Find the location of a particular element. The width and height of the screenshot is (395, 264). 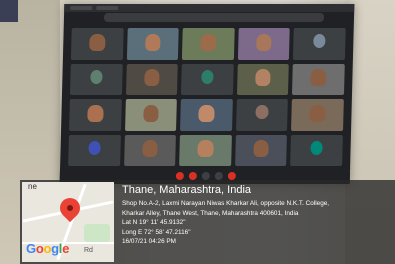

url-bar is located at coordinates (214, 17).